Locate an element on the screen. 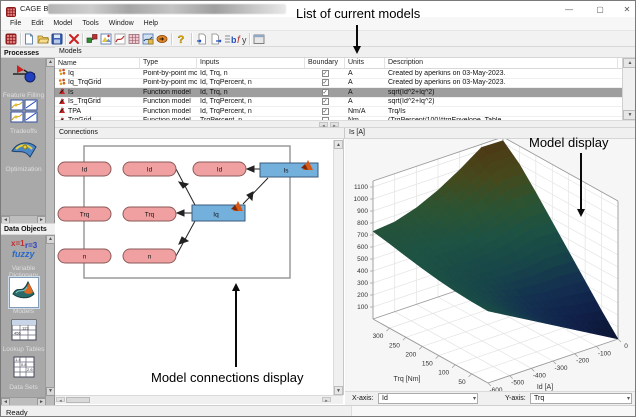 The height and width of the screenshot is (417, 636). menu-edit: Edit is located at coordinates (37, 23).